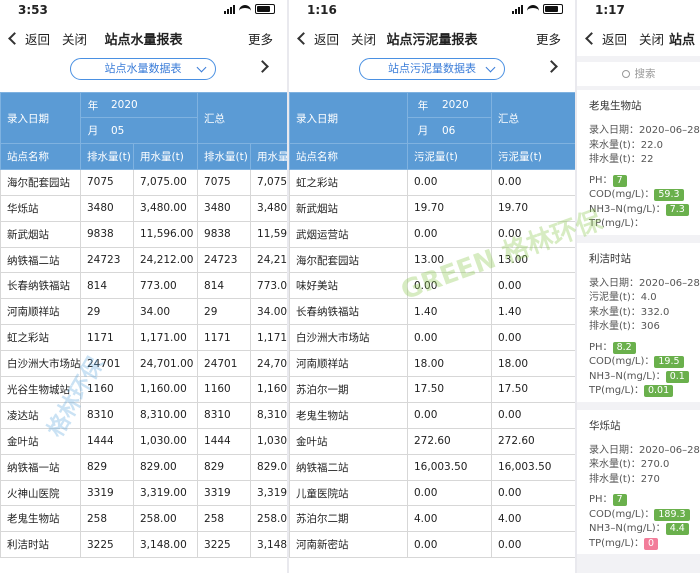 The height and width of the screenshot is (573, 700). Describe the element at coordinates (268, 260) in the screenshot. I see `value-cell: 24,212` at that location.